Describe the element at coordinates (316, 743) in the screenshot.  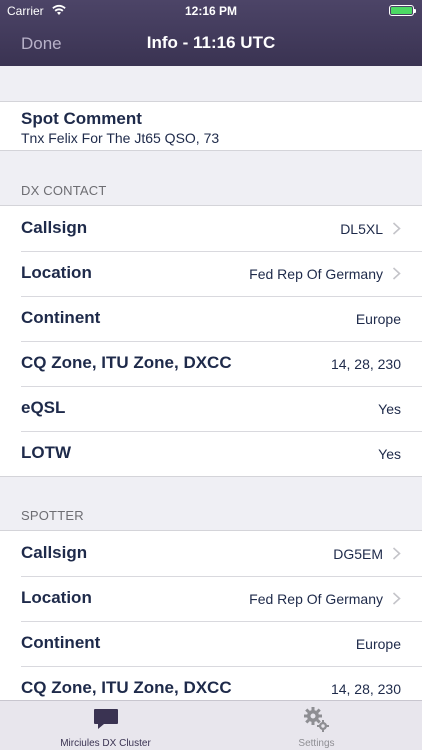
I see `tab-label: Settings` at that location.